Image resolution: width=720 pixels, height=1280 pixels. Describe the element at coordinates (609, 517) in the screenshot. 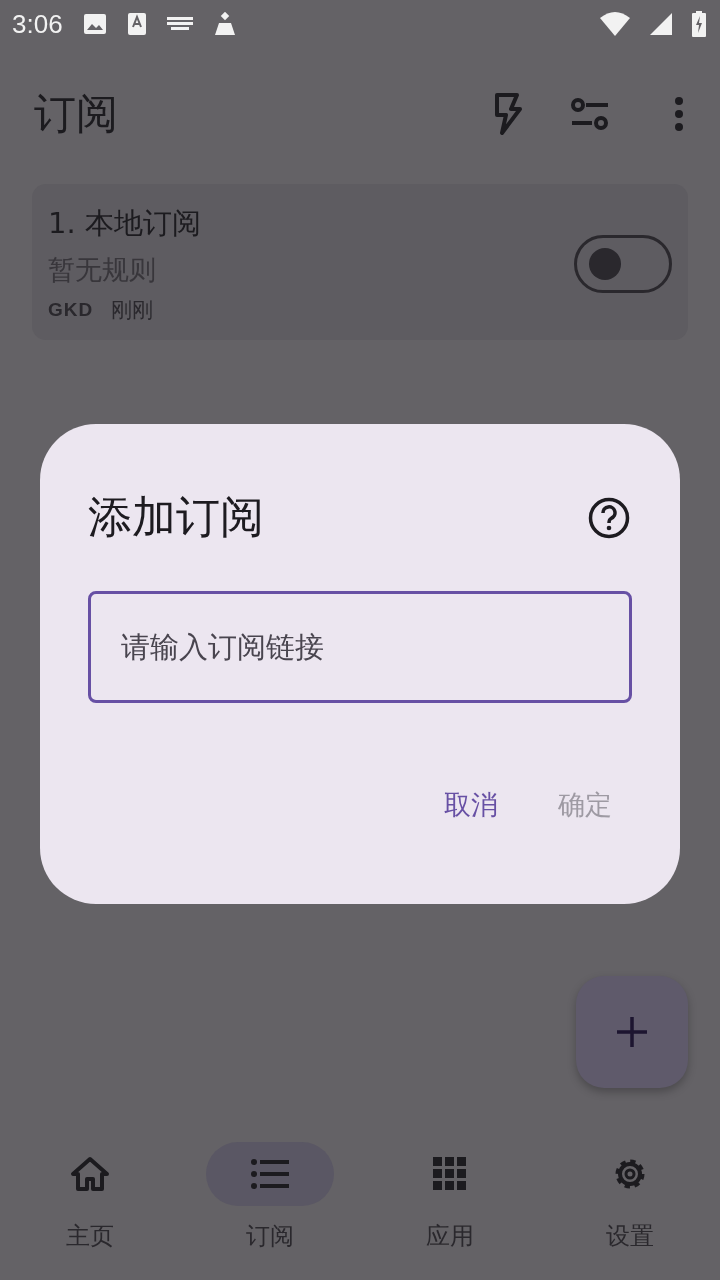

I see `help-icon` at that location.